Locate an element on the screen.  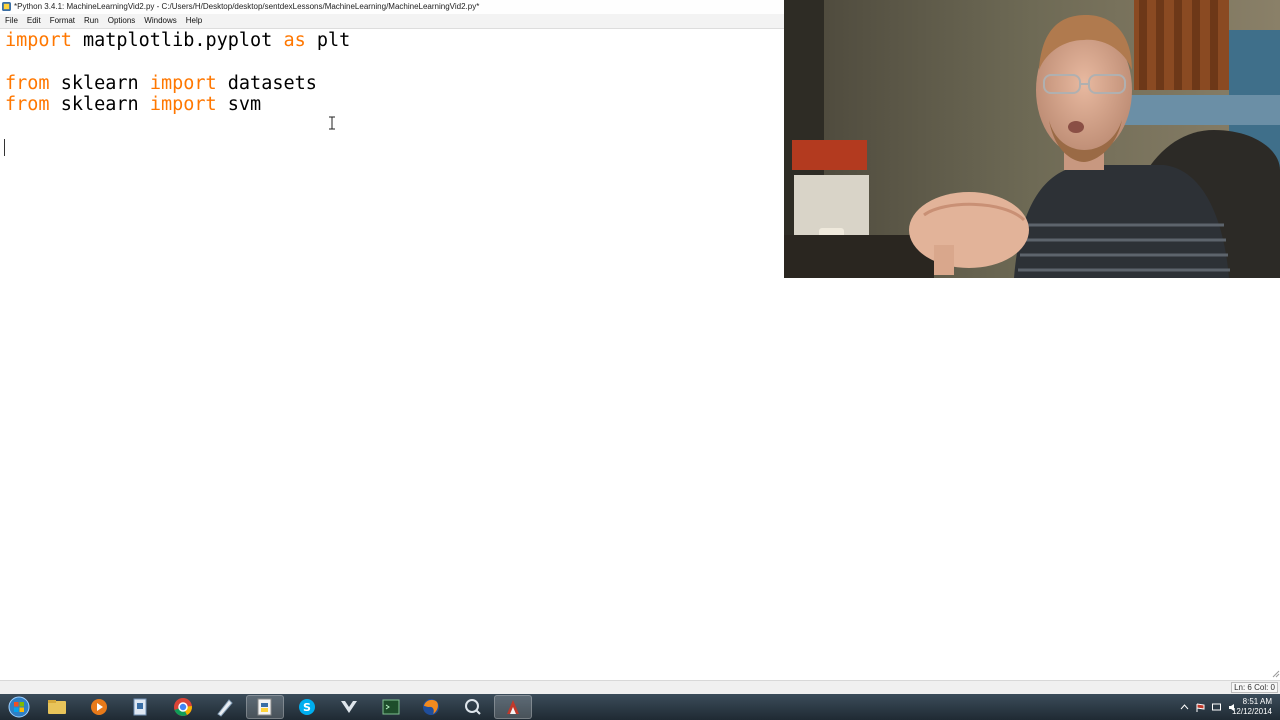
code-line-1: import matplotlib.pyplot as plt is located at coordinates (177, 40).